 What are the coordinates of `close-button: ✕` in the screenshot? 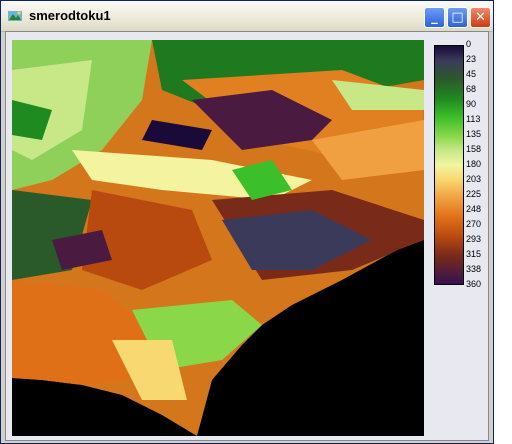 It's located at (480, 17).